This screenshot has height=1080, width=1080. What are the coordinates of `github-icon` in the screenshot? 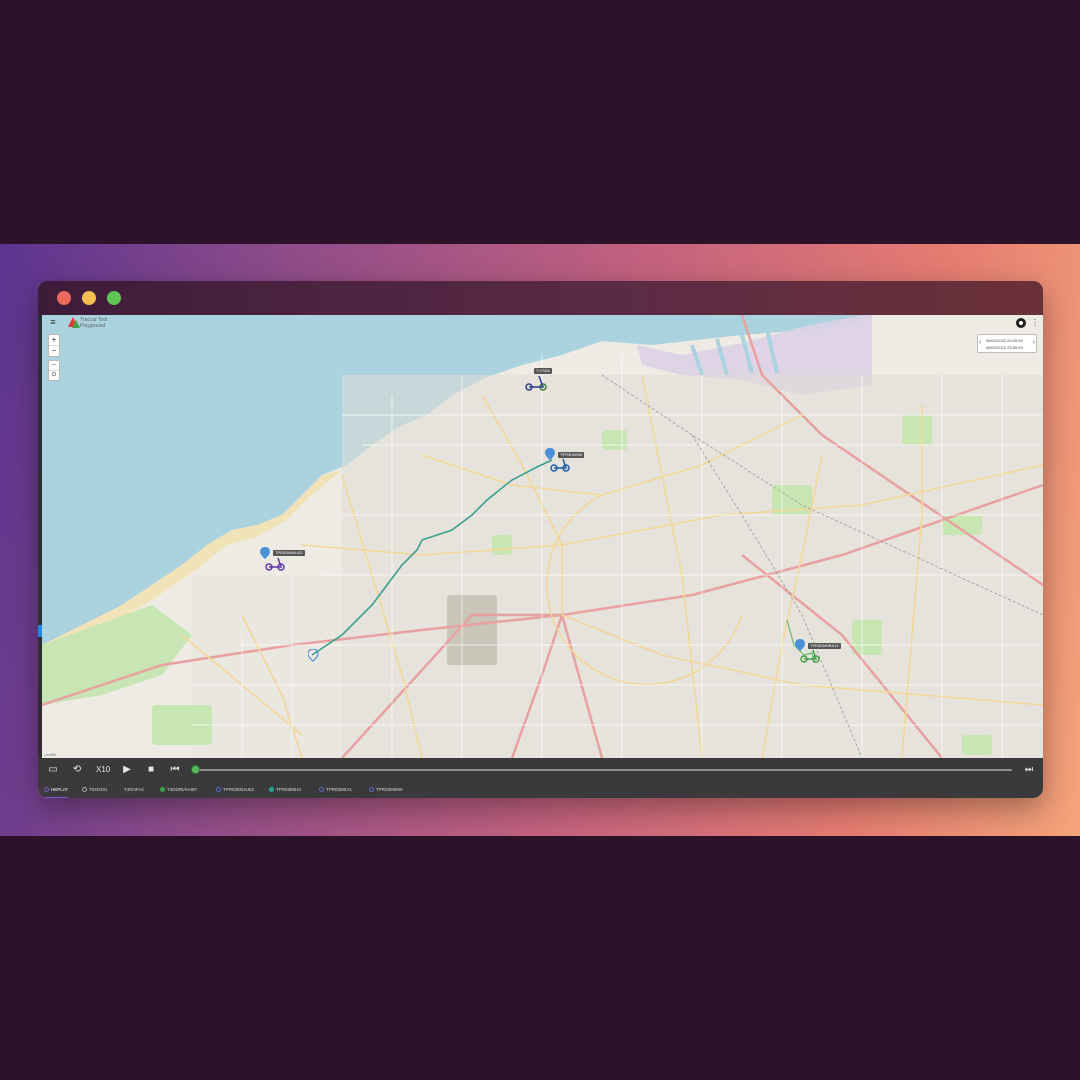 It's located at (1021, 323).